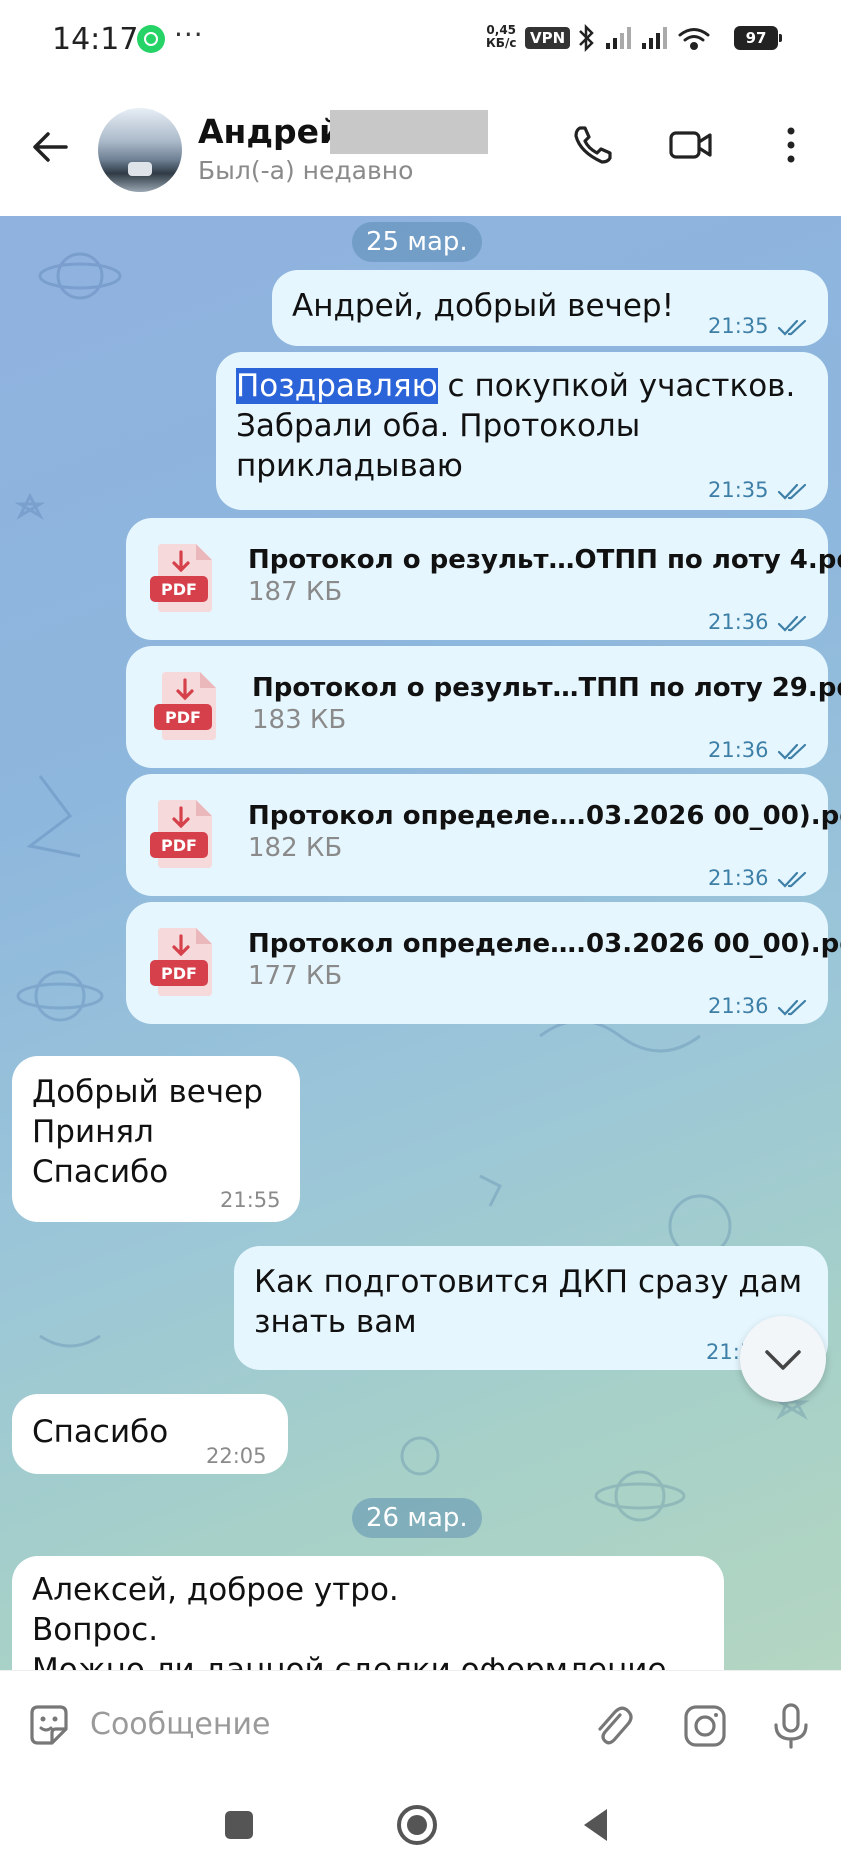  I want to click on message-incoming: Спасибо 22:05, so click(150, 1434).